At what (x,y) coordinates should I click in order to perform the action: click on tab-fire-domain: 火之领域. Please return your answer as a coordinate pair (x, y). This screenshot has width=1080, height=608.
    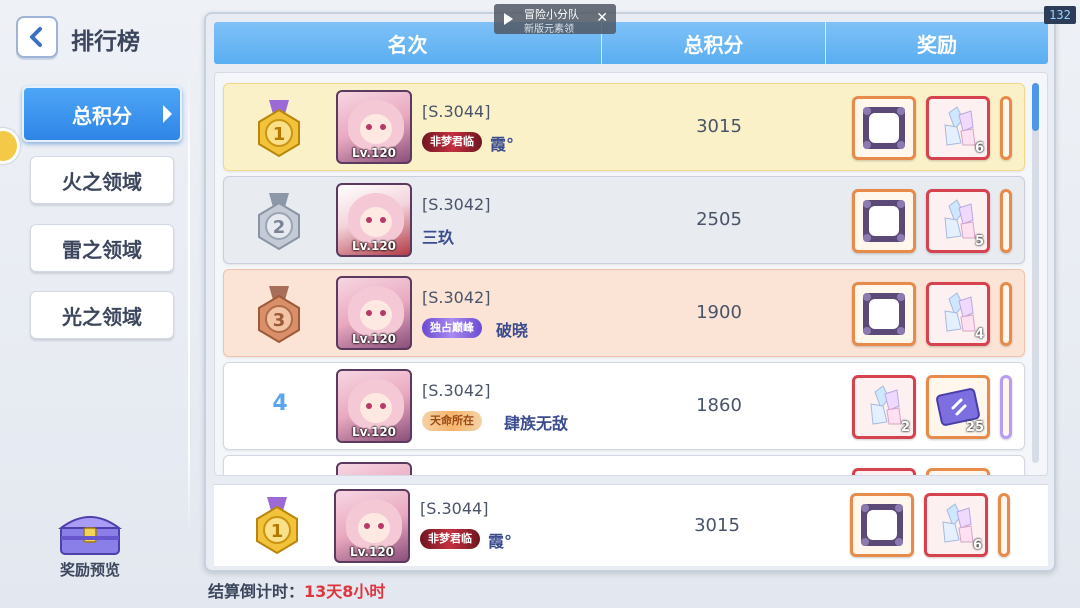
    Looking at the image, I should click on (102, 180).